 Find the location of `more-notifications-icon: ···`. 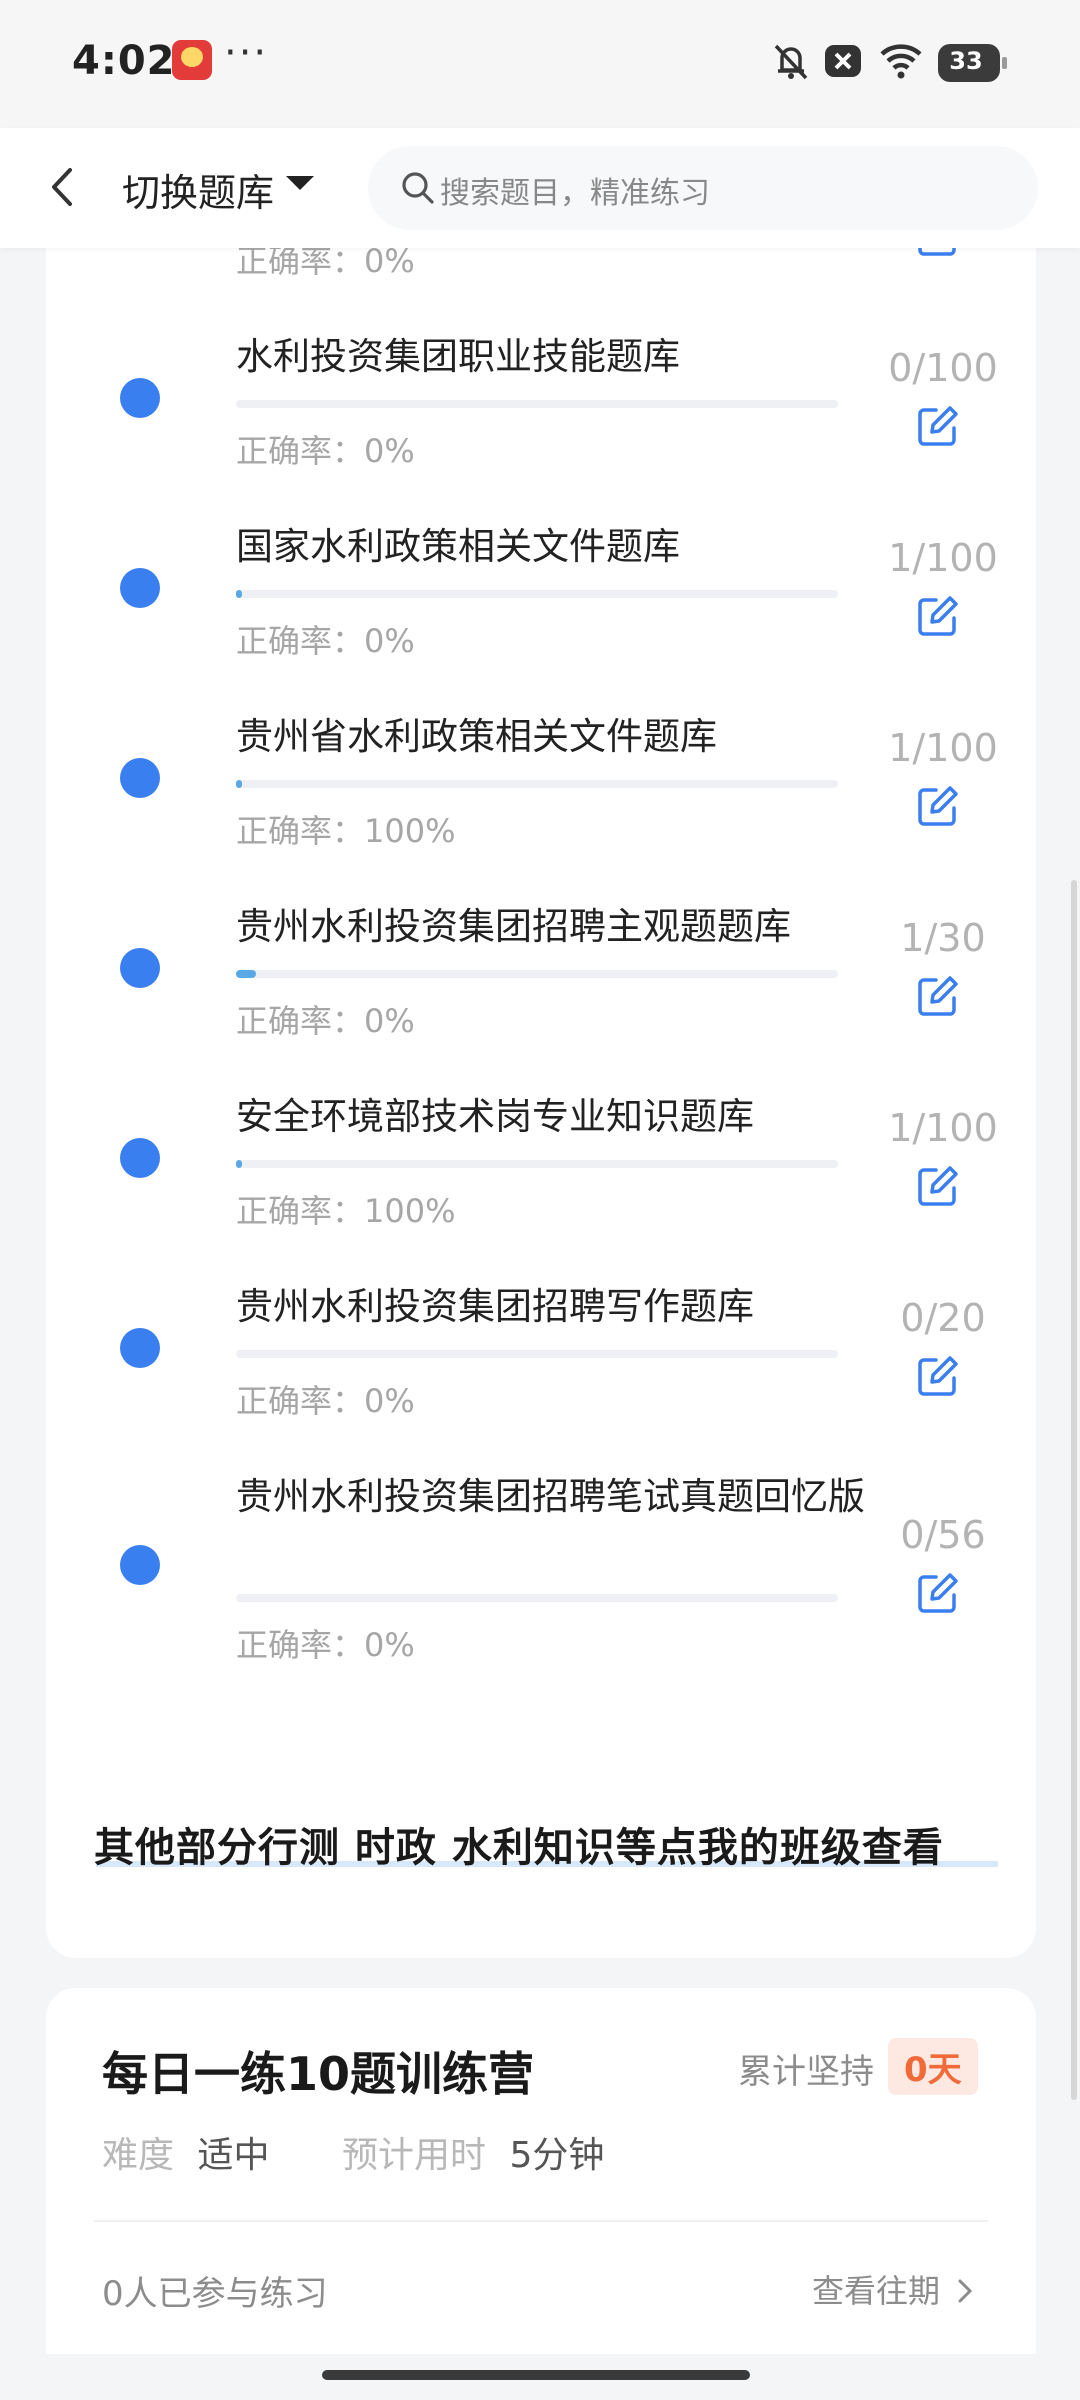

more-notifications-icon: ··· is located at coordinates (246, 53).